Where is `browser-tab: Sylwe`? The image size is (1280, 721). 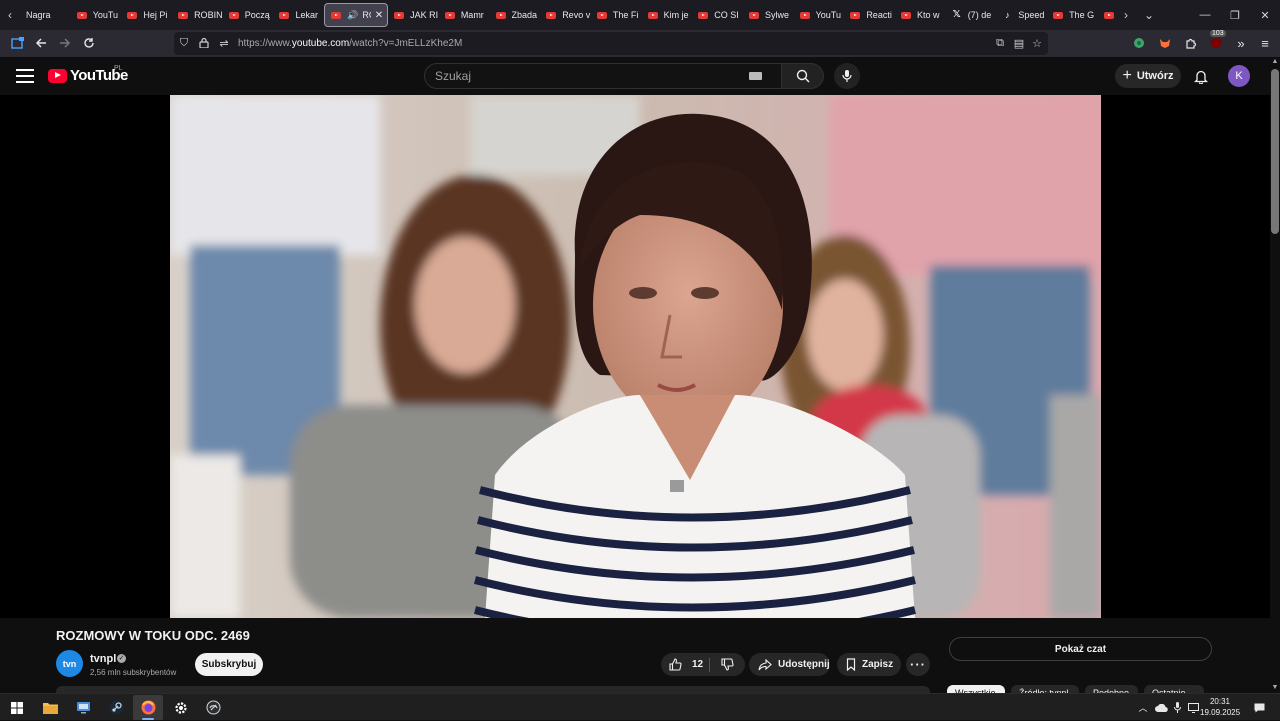
browser-tab: Sylwe is located at coordinates (768, 15).